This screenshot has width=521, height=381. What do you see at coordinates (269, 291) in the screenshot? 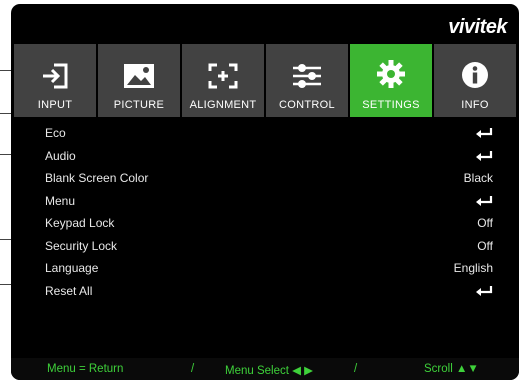
I see `menu-item-reset-all: Reset All` at bounding box center [269, 291].